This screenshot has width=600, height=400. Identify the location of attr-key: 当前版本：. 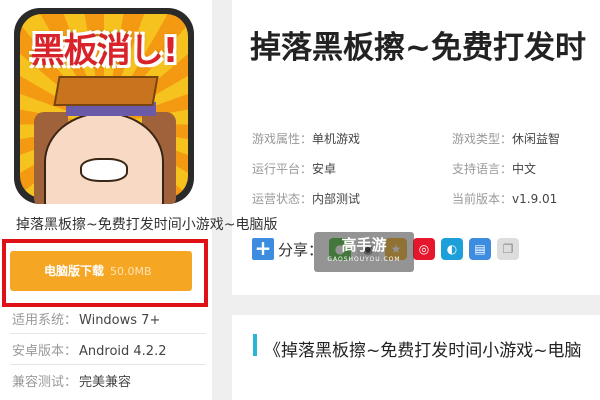
(482, 199).